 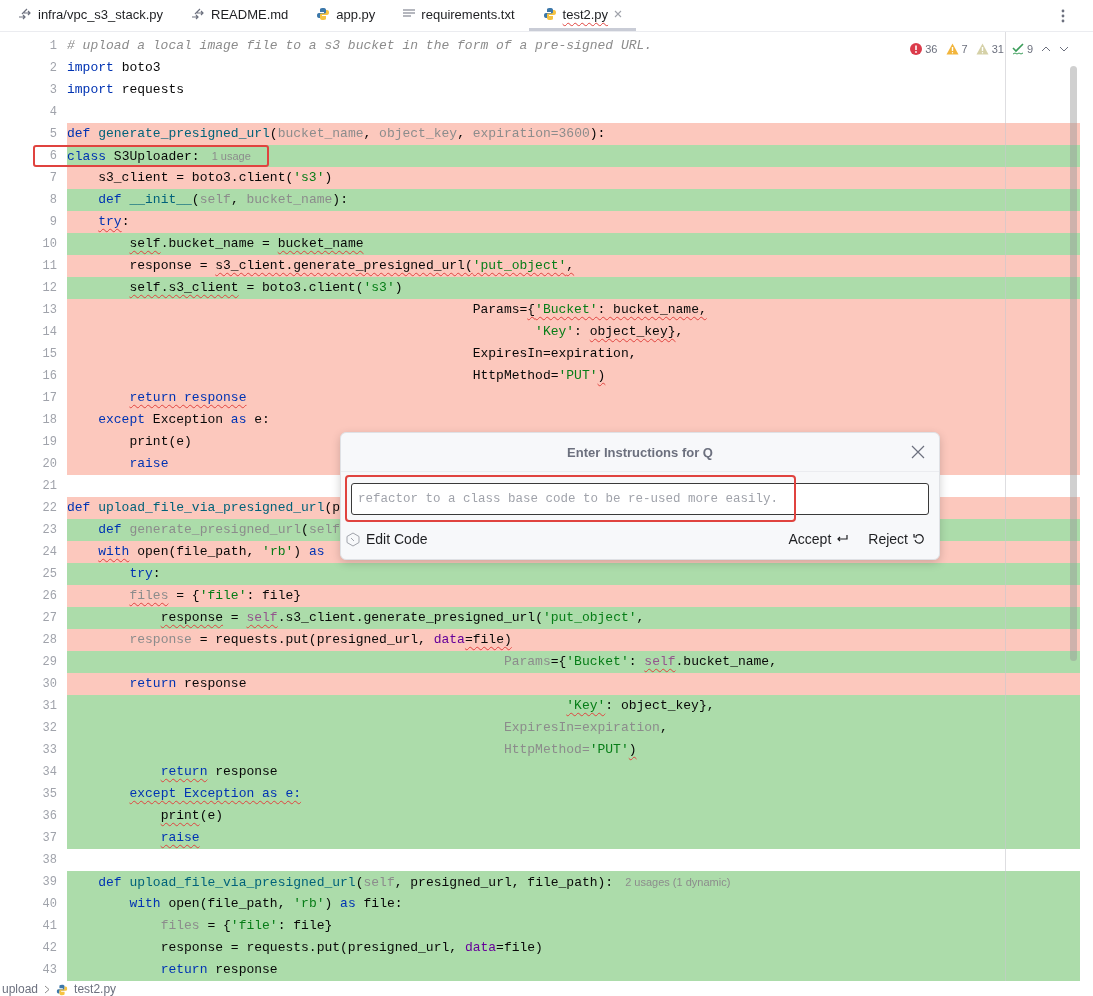 I want to click on problem-count: 31, so click(x=997, y=49).